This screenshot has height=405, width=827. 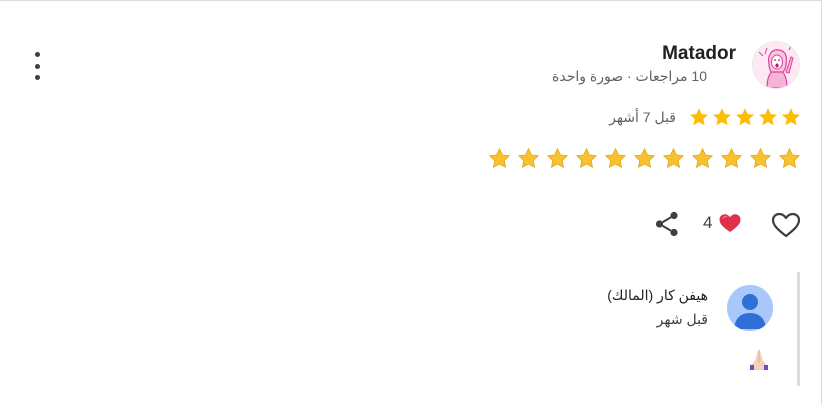 I want to click on share-icon, so click(x=666, y=224).